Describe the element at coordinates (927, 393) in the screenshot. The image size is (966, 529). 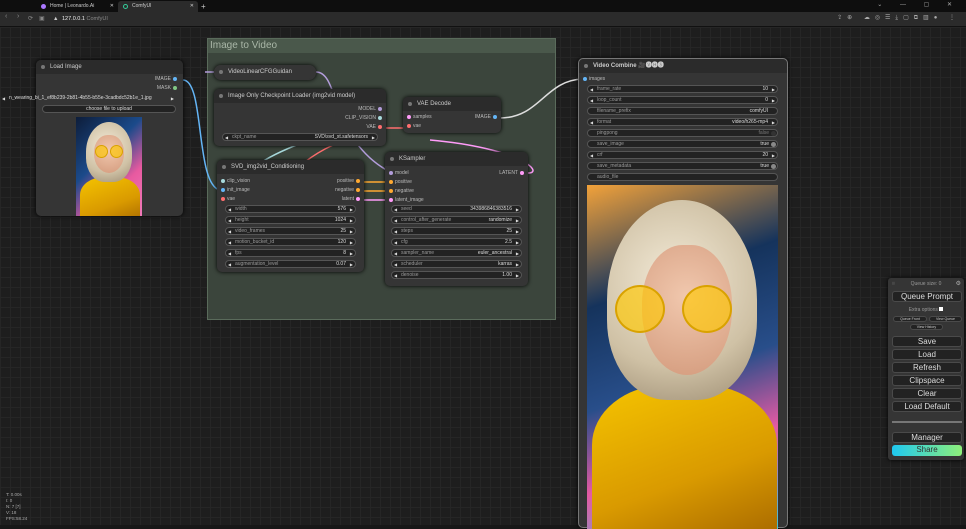
I see `clear-button: Clear` at that location.